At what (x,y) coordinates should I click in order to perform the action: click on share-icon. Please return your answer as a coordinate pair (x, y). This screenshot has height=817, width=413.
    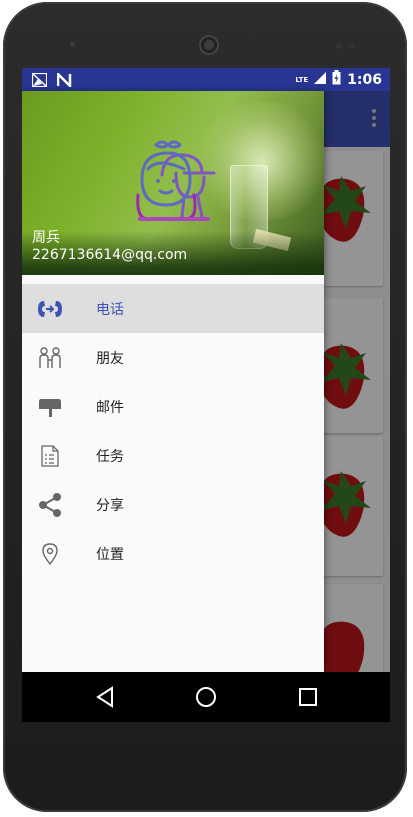
    Looking at the image, I should click on (50, 505).